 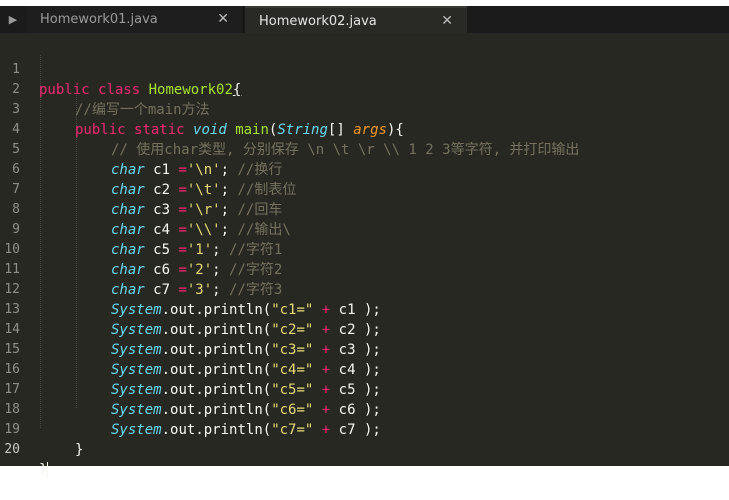 I want to click on code-line: 13 System.out.println("c2=" + c2 );, so click(x=364, y=309).